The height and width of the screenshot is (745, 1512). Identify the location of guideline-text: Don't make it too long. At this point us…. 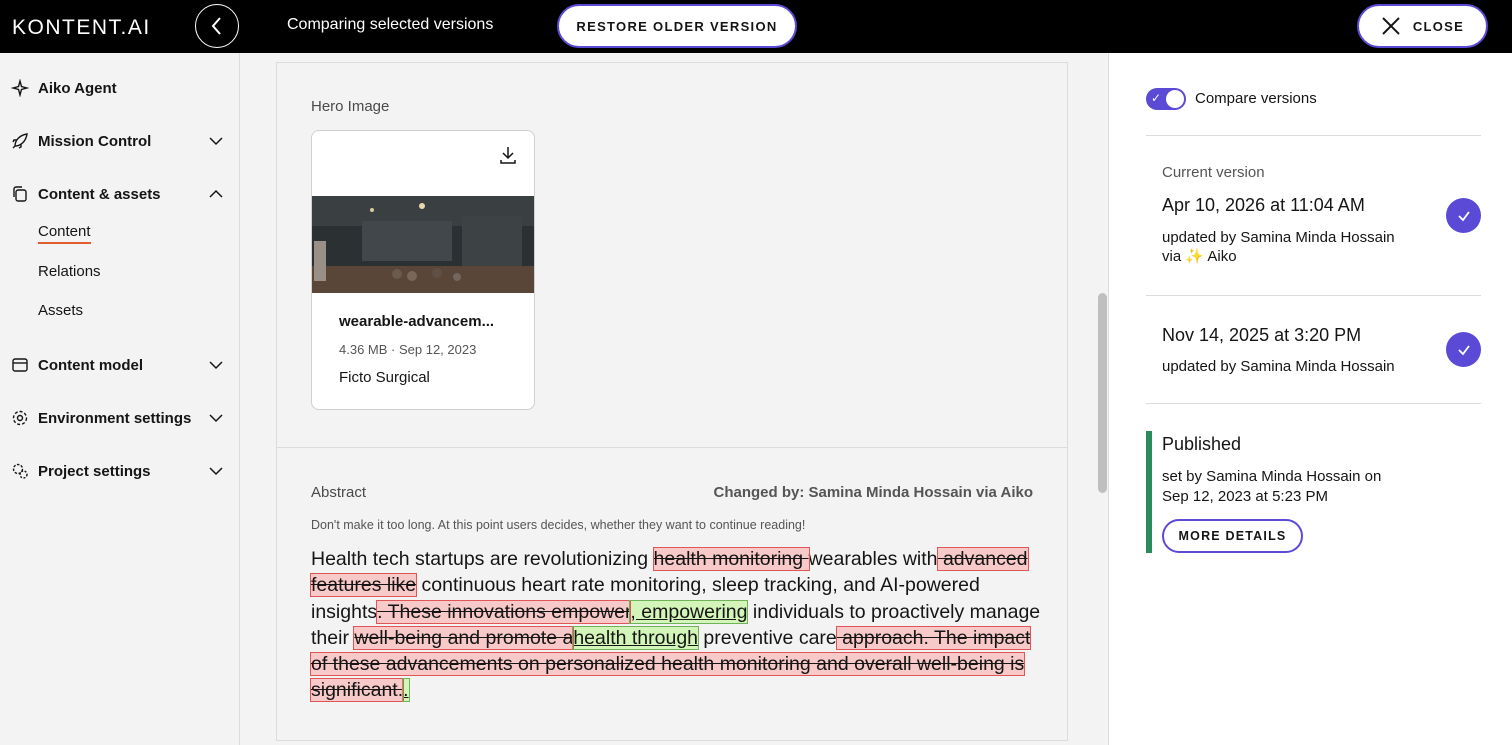
(558, 525).